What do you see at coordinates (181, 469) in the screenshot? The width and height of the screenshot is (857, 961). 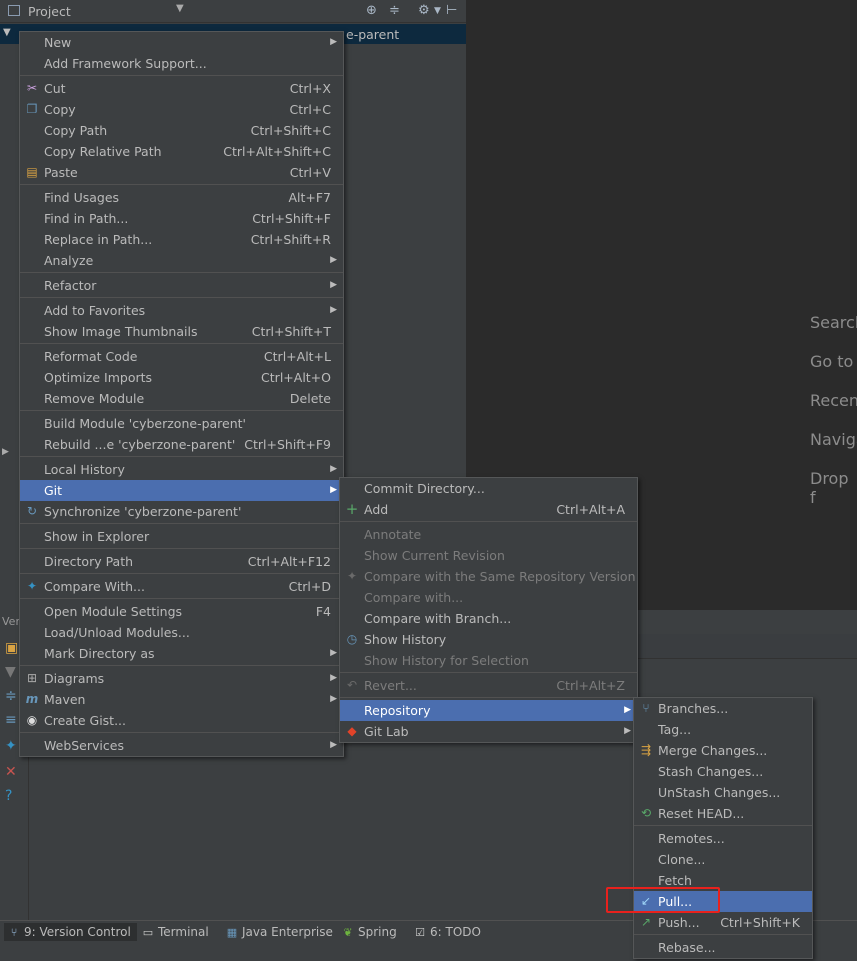 I see `menu-item-local-history: Local History ▶` at bounding box center [181, 469].